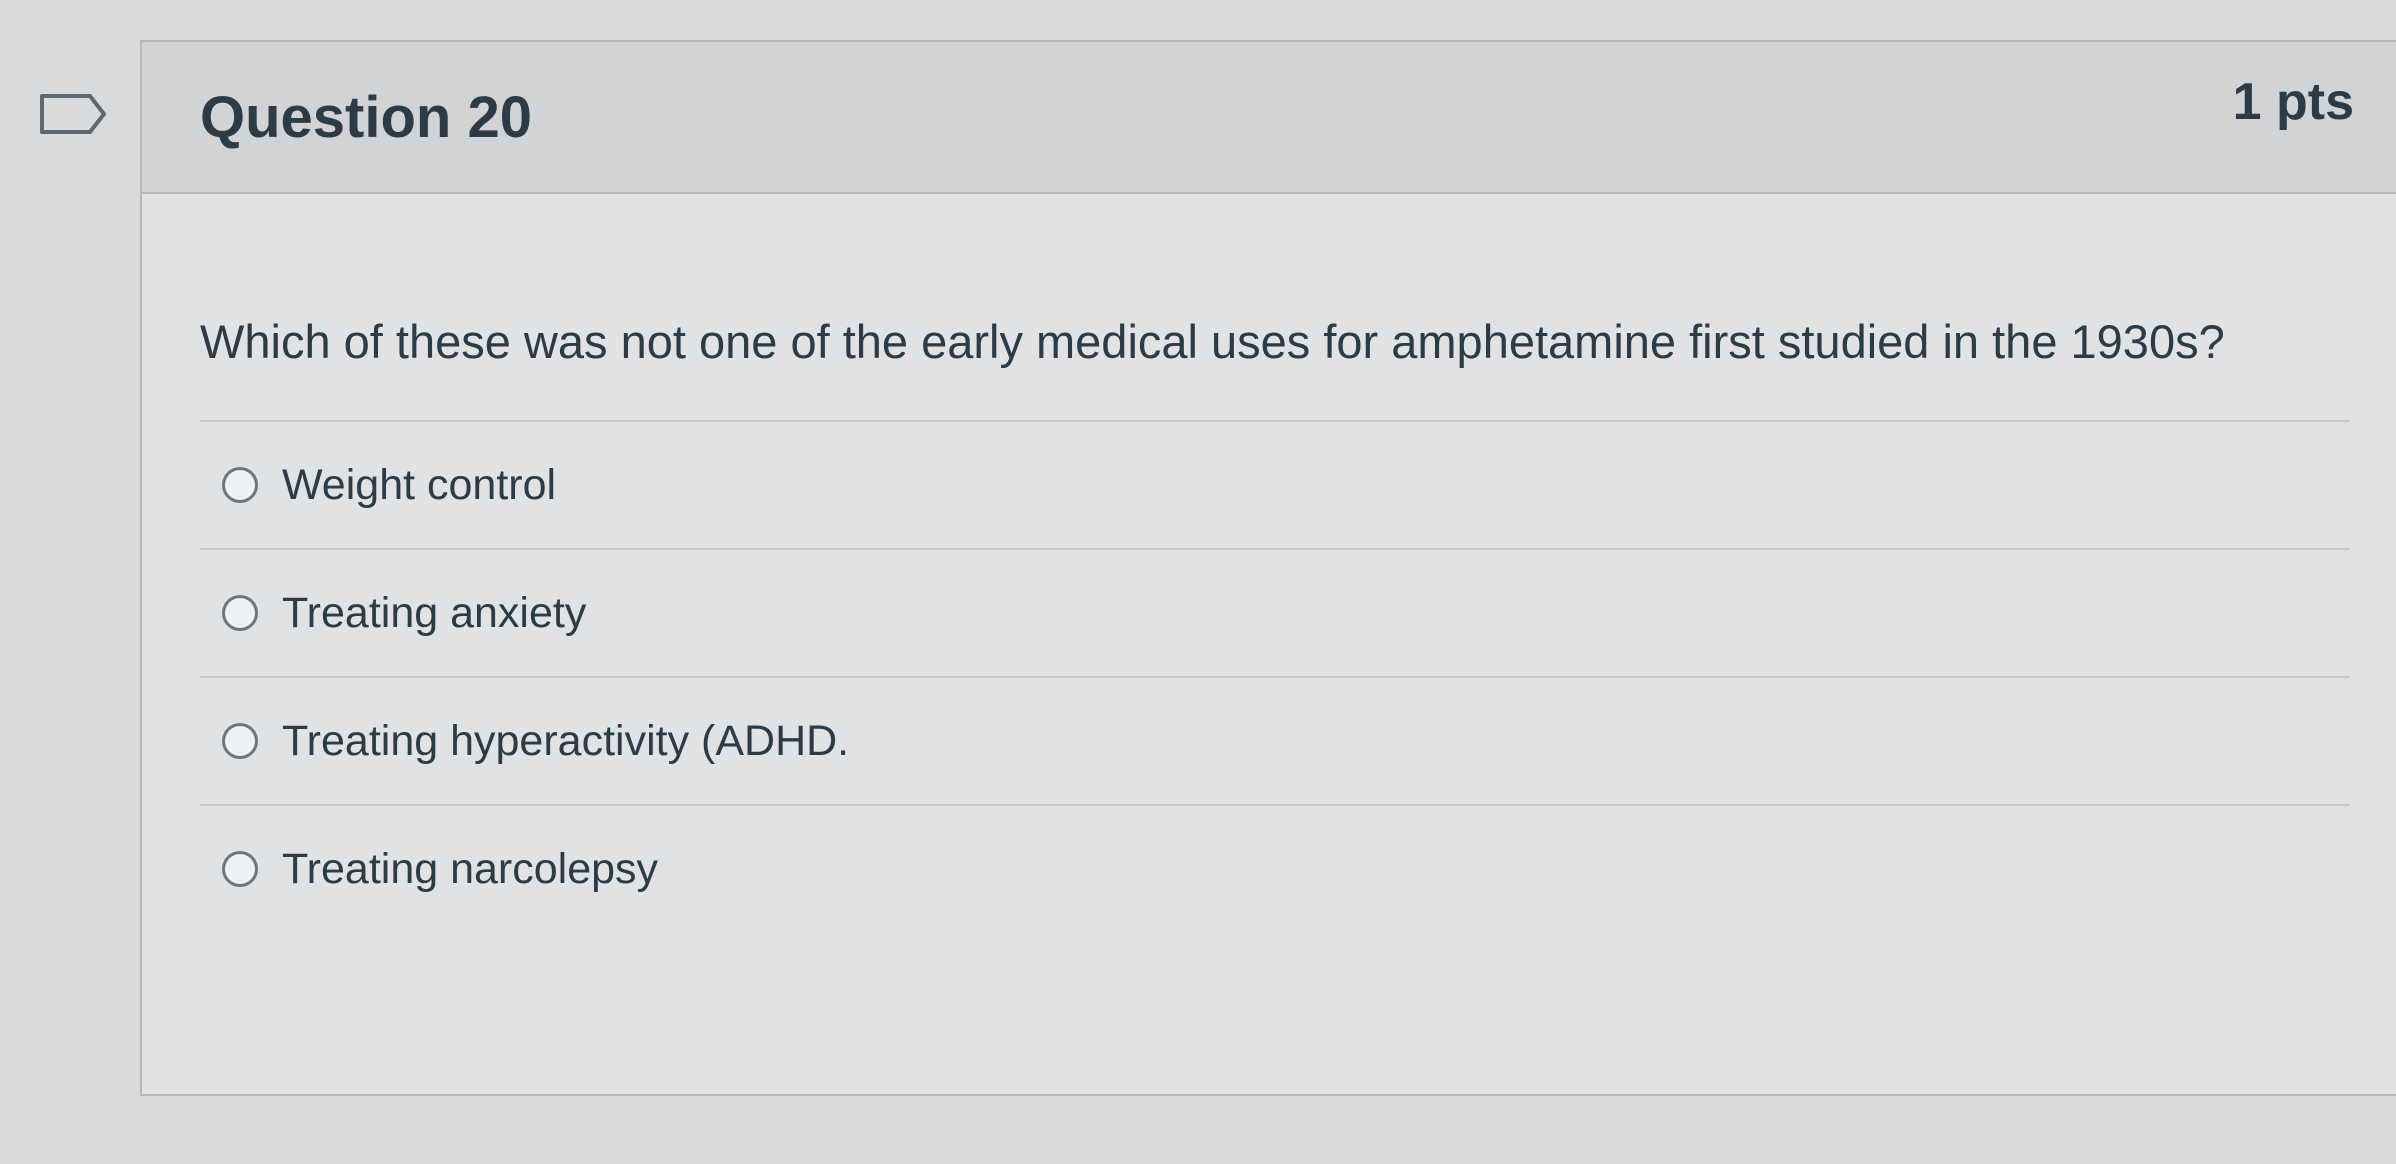 This screenshot has width=2396, height=1164. What do you see at coordinates (1275, 869) in the screenshot?
I see `answer-option-treating-narcolepsy: Treating narcolepsy` at bounding box center [1275, 869].